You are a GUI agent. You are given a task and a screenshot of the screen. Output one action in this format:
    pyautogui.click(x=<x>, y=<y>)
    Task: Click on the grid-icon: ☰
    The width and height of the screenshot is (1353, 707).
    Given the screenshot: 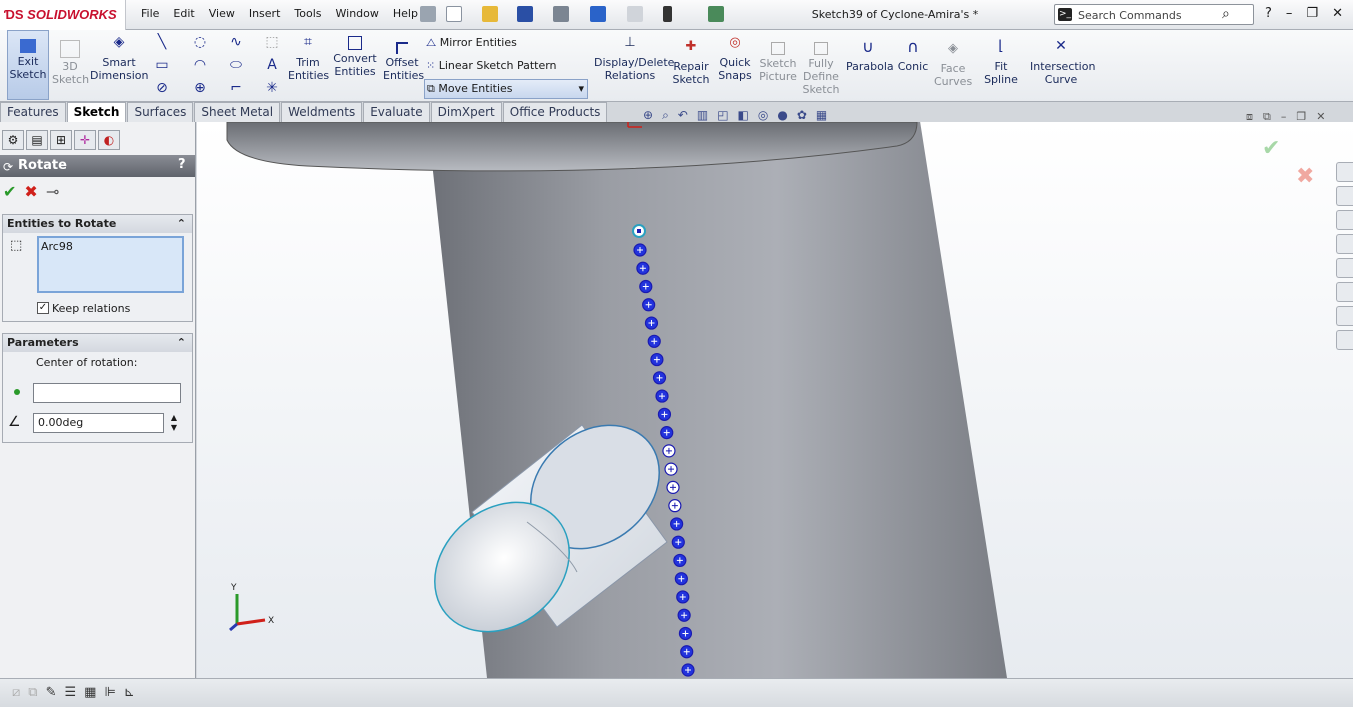 What is the action you would take?
    pyautogui.click(x=70, y=692)
    